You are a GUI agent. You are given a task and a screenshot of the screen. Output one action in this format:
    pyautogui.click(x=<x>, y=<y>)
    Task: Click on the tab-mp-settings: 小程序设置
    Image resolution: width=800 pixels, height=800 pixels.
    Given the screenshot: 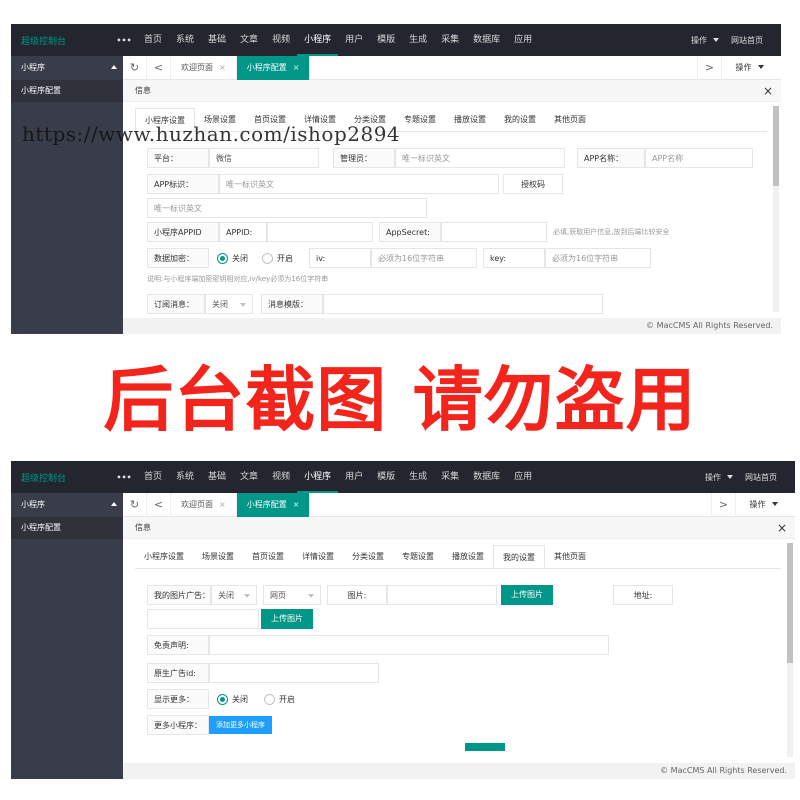 What is the action you would take?
    pyautogui.click(x=164, y=556)
    